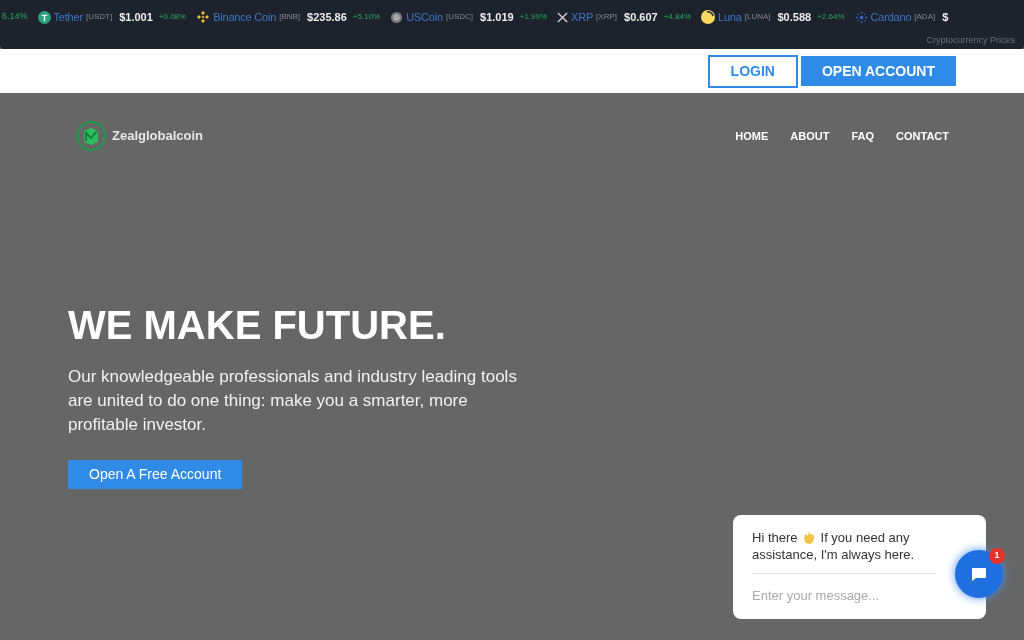 The height and width of the screenshot is (640, 1024). What do you see at coordinates (397, 17) in the screenshot?
I see `coin-icon` at bounding box center [397, 17].